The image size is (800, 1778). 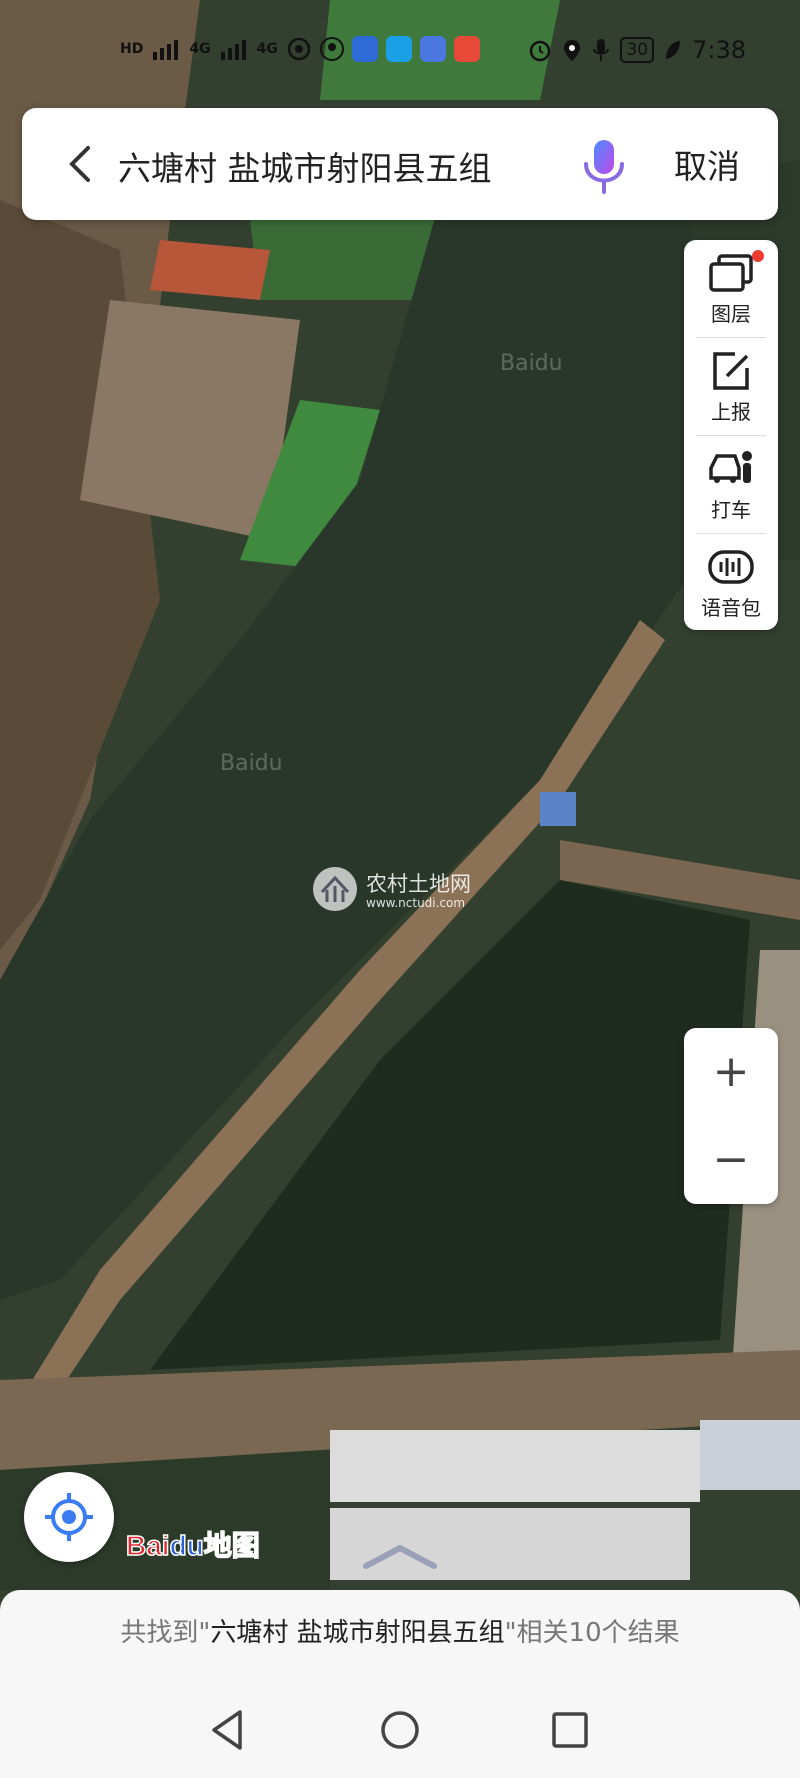 I want to click on voice-pack-icon, so click(x=731, y=567).